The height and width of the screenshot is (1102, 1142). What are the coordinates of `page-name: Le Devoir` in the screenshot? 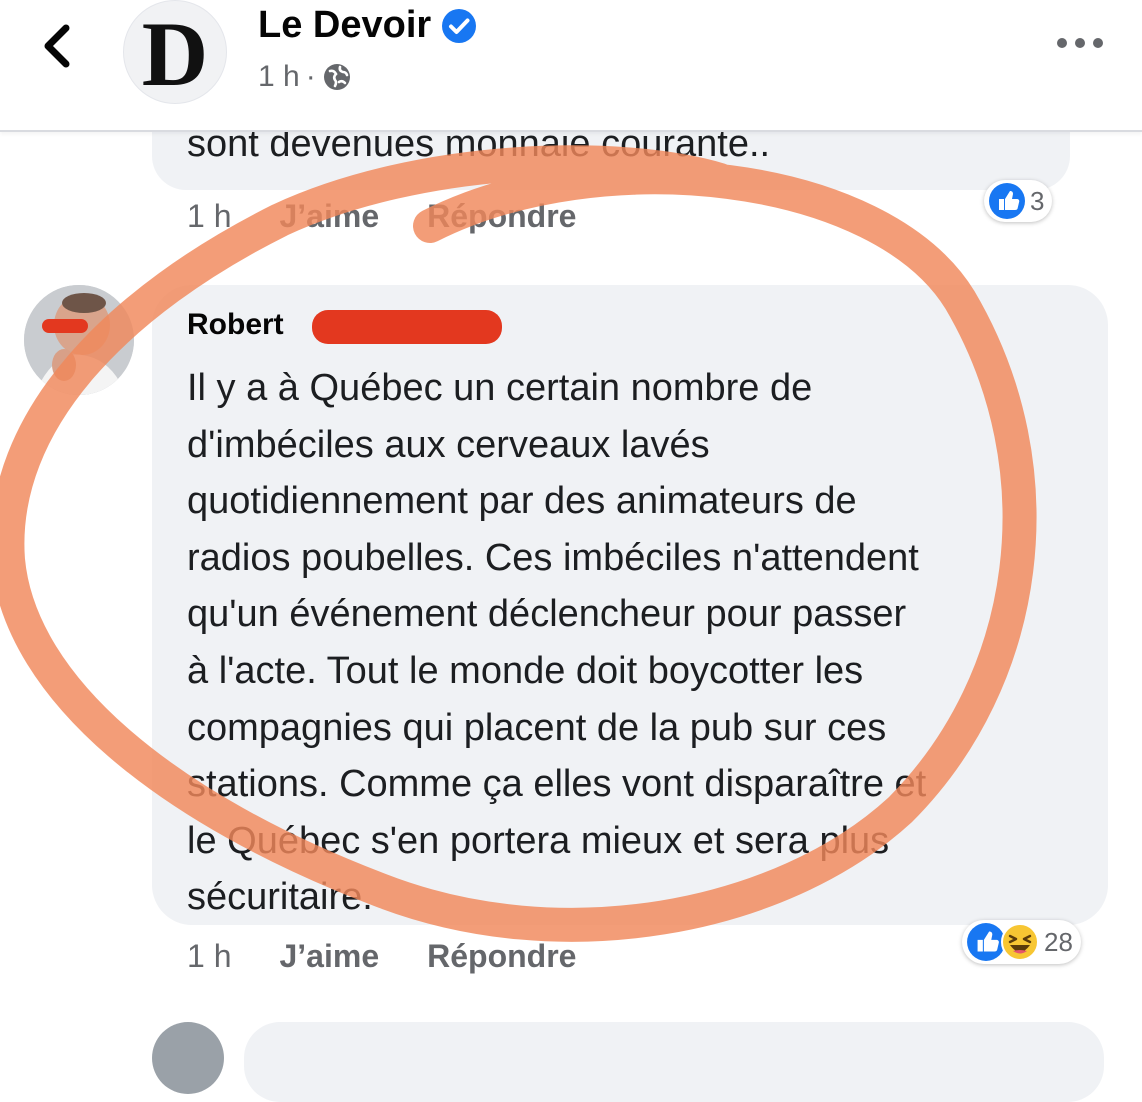 It's located at (344, 25).